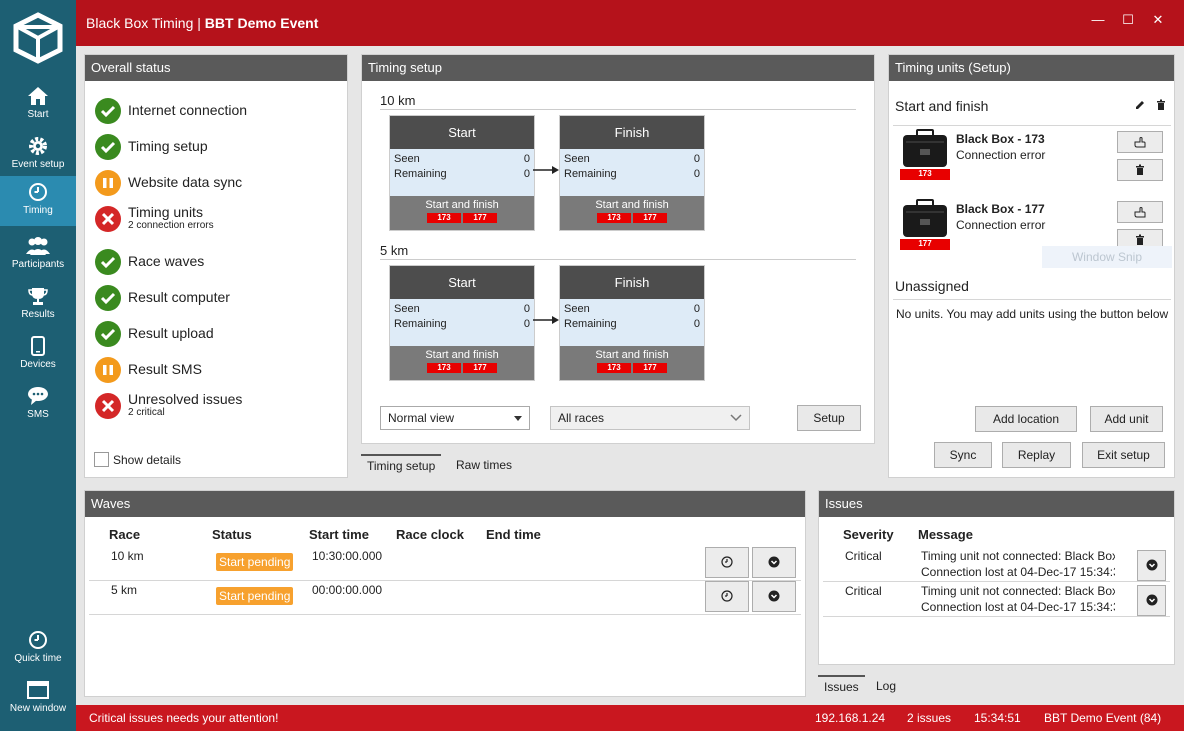 Image resolution: width=1184 pixels, height=731 pixels. Describe the element at coordinates (526, 309) in the screenshot. I see `seen-value: 0` at that location.